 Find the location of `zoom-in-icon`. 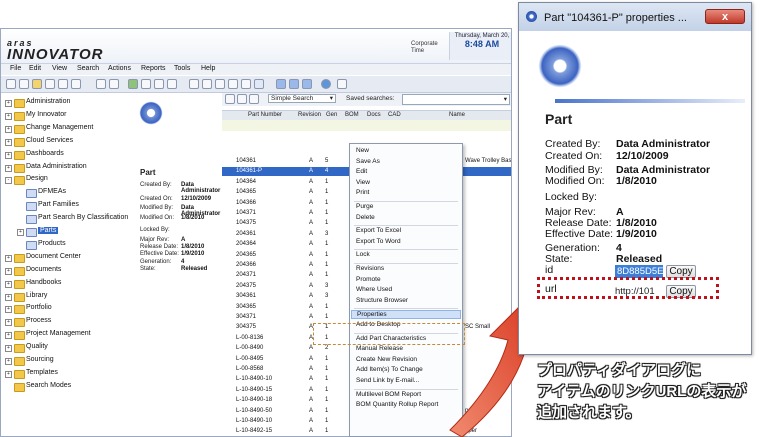

zoom-in-icon is located at coordinates (230, 99).